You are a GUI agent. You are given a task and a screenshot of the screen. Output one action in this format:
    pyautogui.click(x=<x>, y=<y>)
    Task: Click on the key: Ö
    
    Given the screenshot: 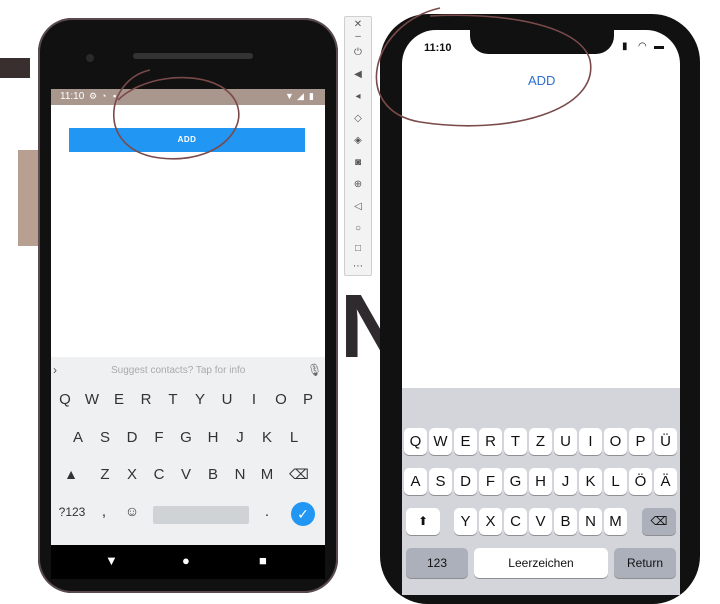 What is the action you would take?
    pyautogui.click(x=640, y=481)
    